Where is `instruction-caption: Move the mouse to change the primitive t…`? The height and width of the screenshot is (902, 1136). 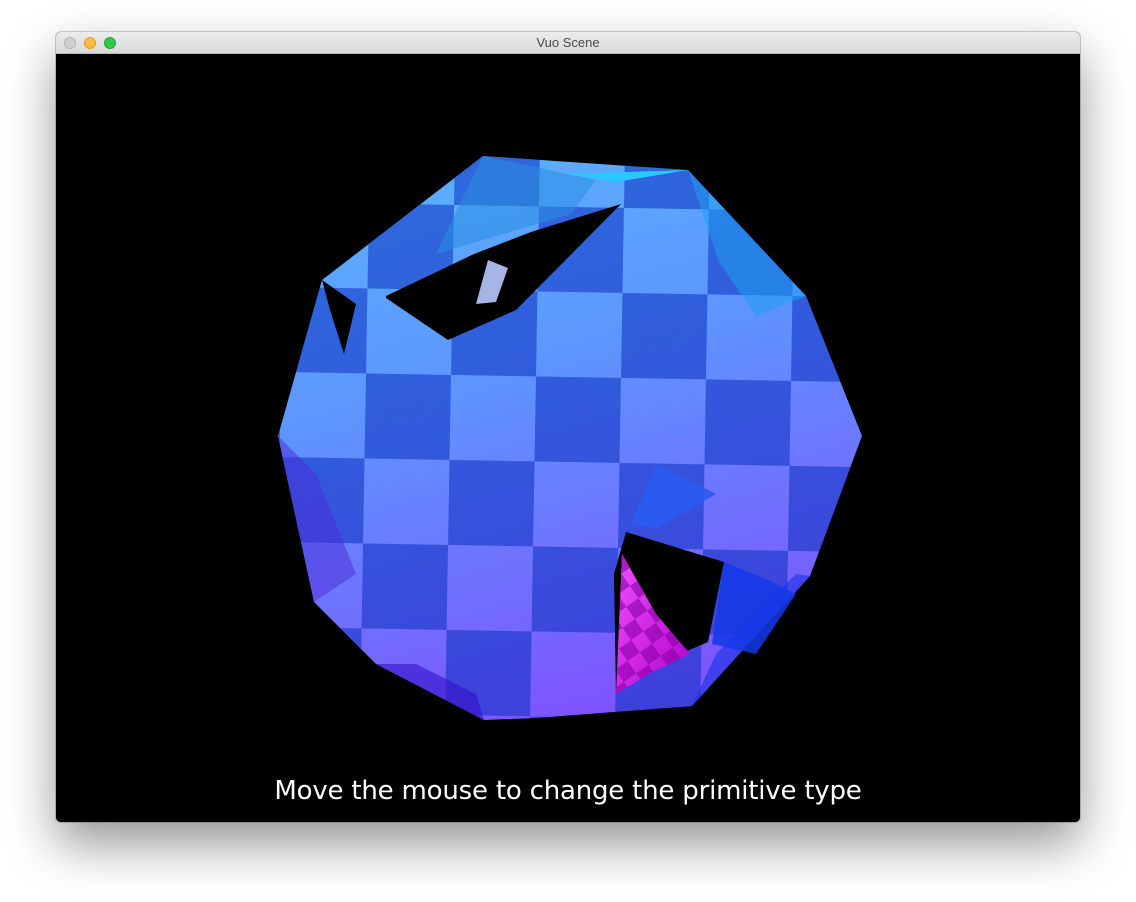 instruction-caption: Move the mouse to change the primitive t… is located at coordinates (568, 791).